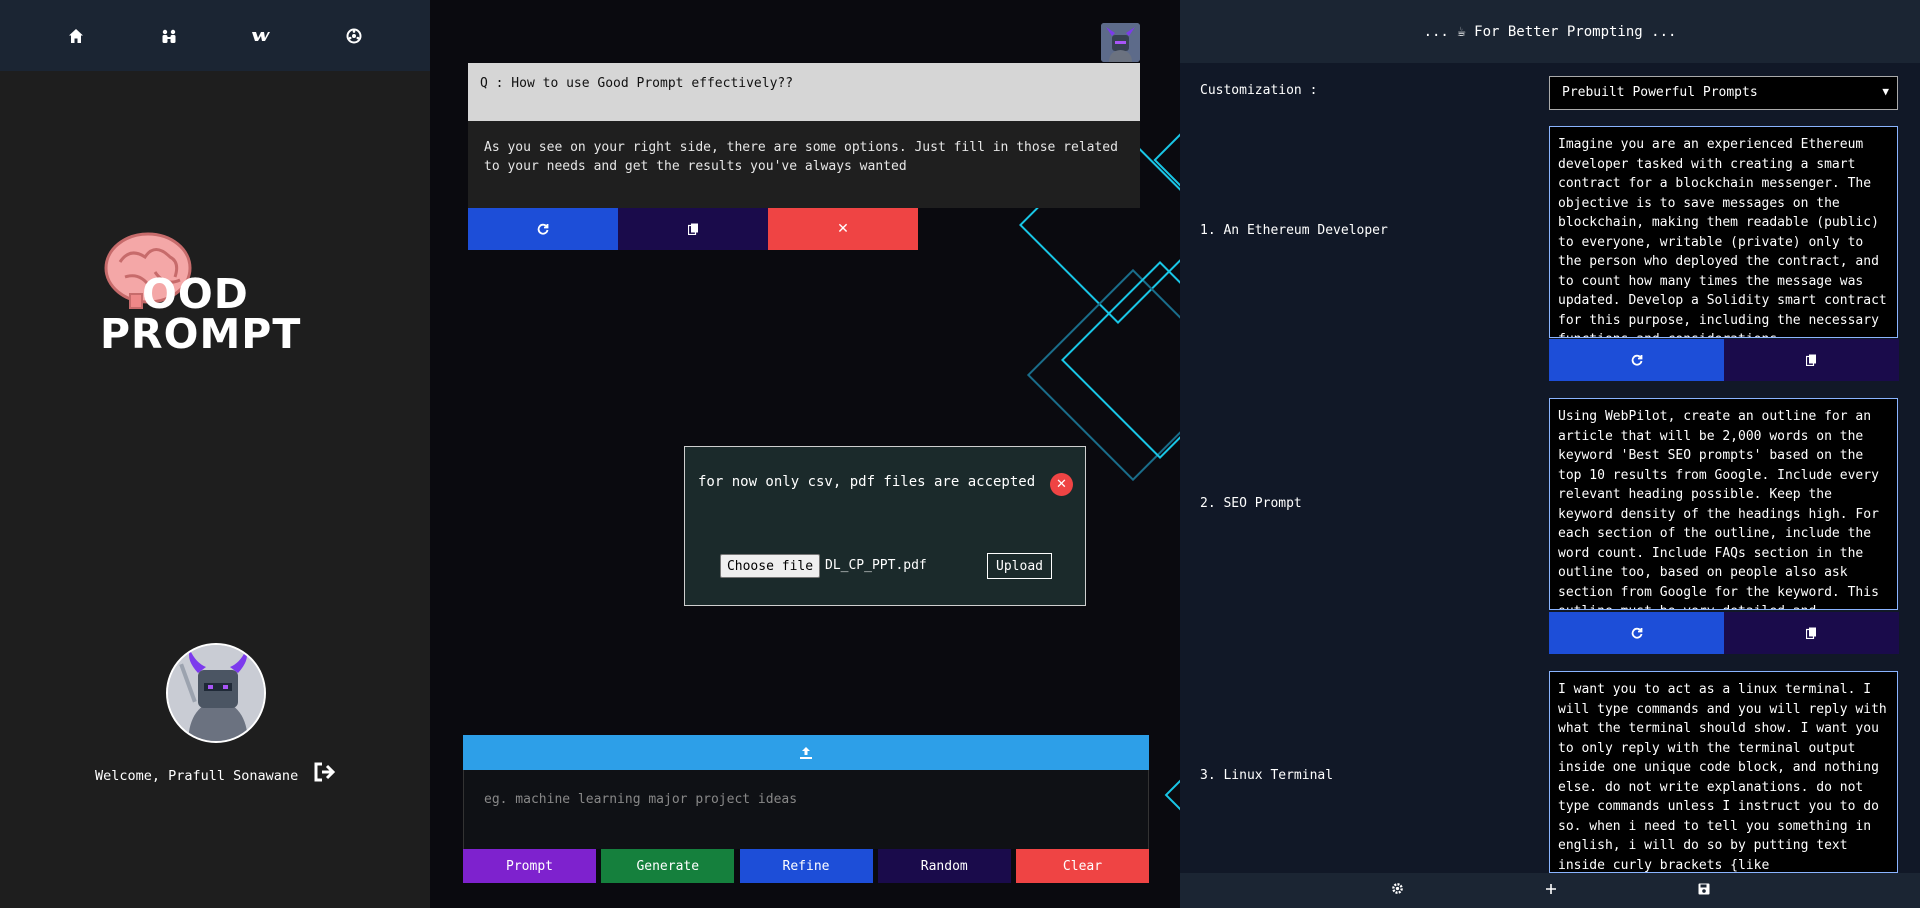  I want to click on upload-button: Upload, so click(1019, 566).